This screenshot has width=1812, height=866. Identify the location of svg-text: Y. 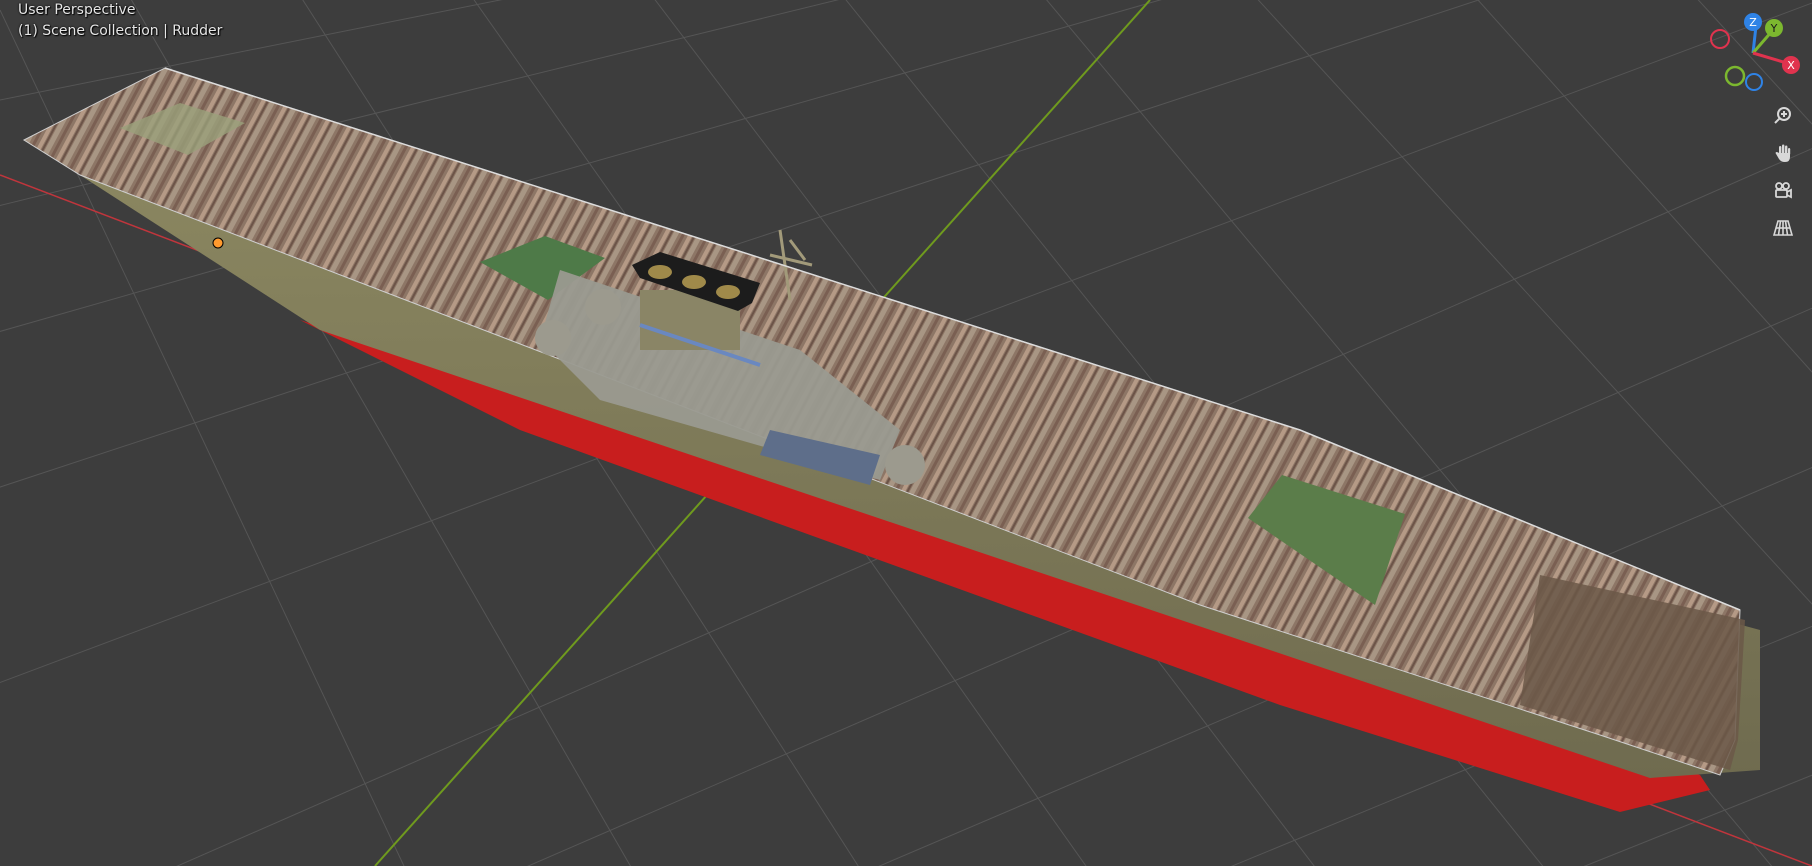
(1774, 28).